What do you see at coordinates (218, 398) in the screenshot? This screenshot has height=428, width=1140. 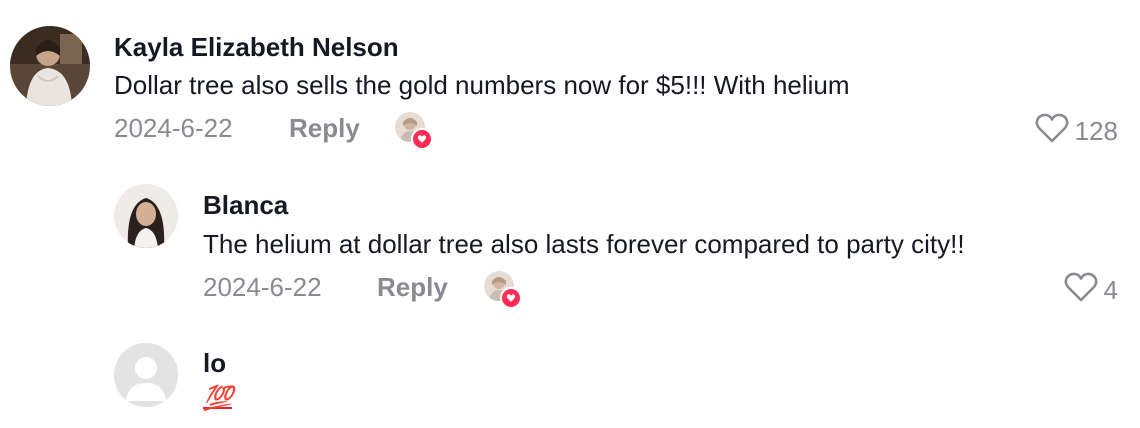 I see `comment-text: 💯` at bounding box center [218, 398].